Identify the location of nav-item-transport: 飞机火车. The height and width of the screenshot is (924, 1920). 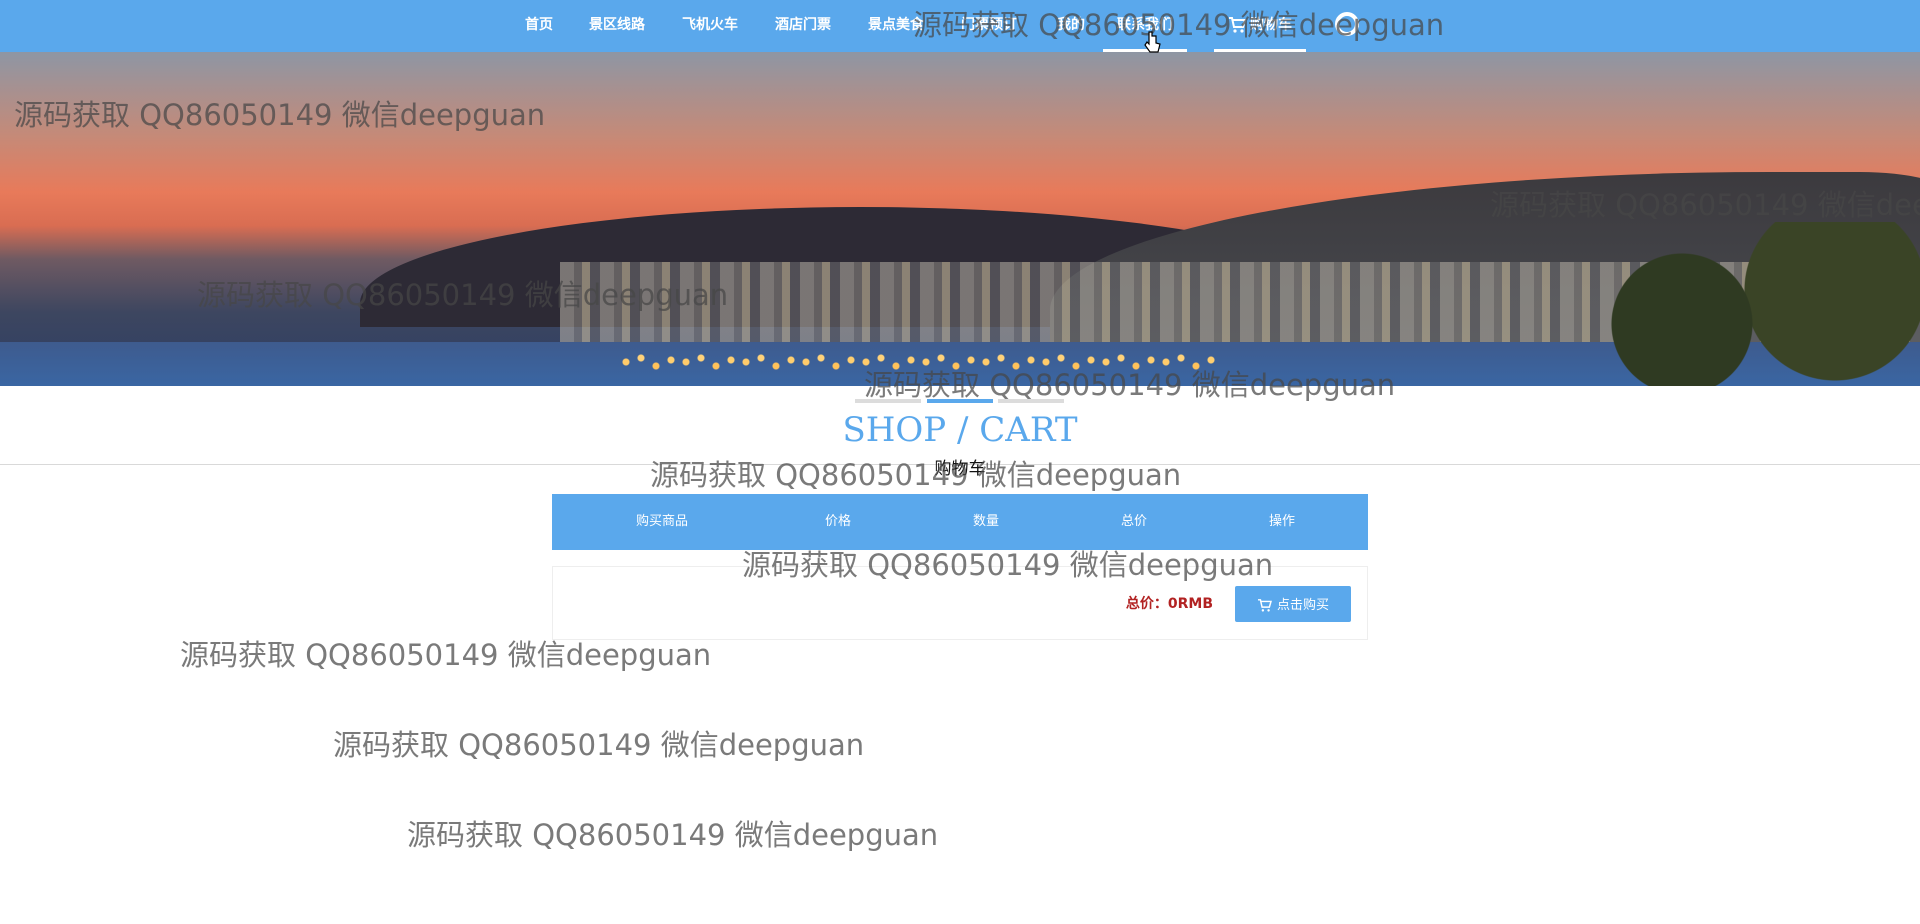
(710, 26).